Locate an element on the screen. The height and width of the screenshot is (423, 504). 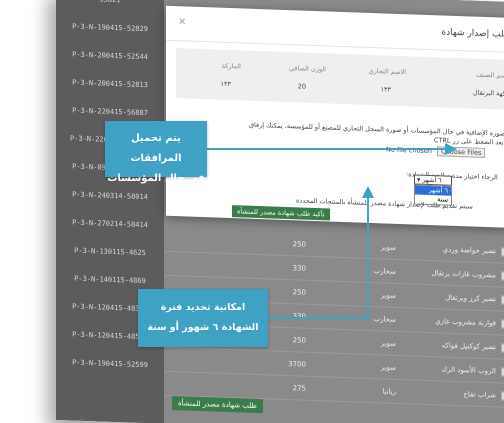
code-cell: P-3-N-240314-58014 is located at coordinates (110, 196).